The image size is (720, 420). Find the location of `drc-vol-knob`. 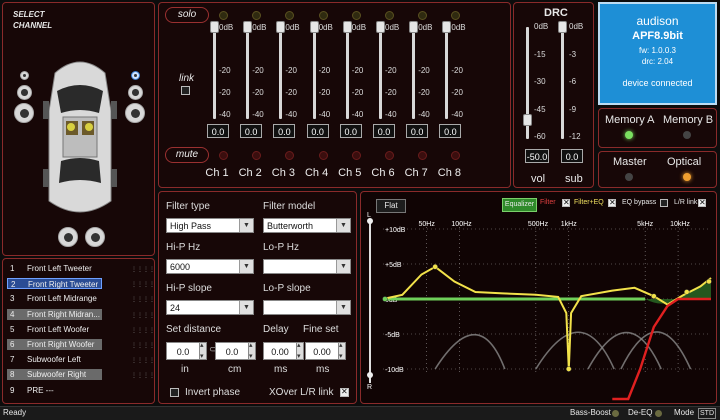

drc-vol-knob is located at coordinates (527, 120).